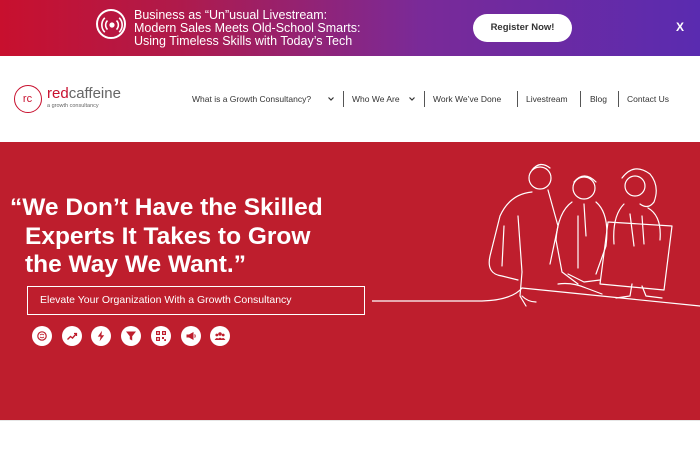 This screenshot has height=466, width=700. I want to click on lightning-icon, so click(101, 336).